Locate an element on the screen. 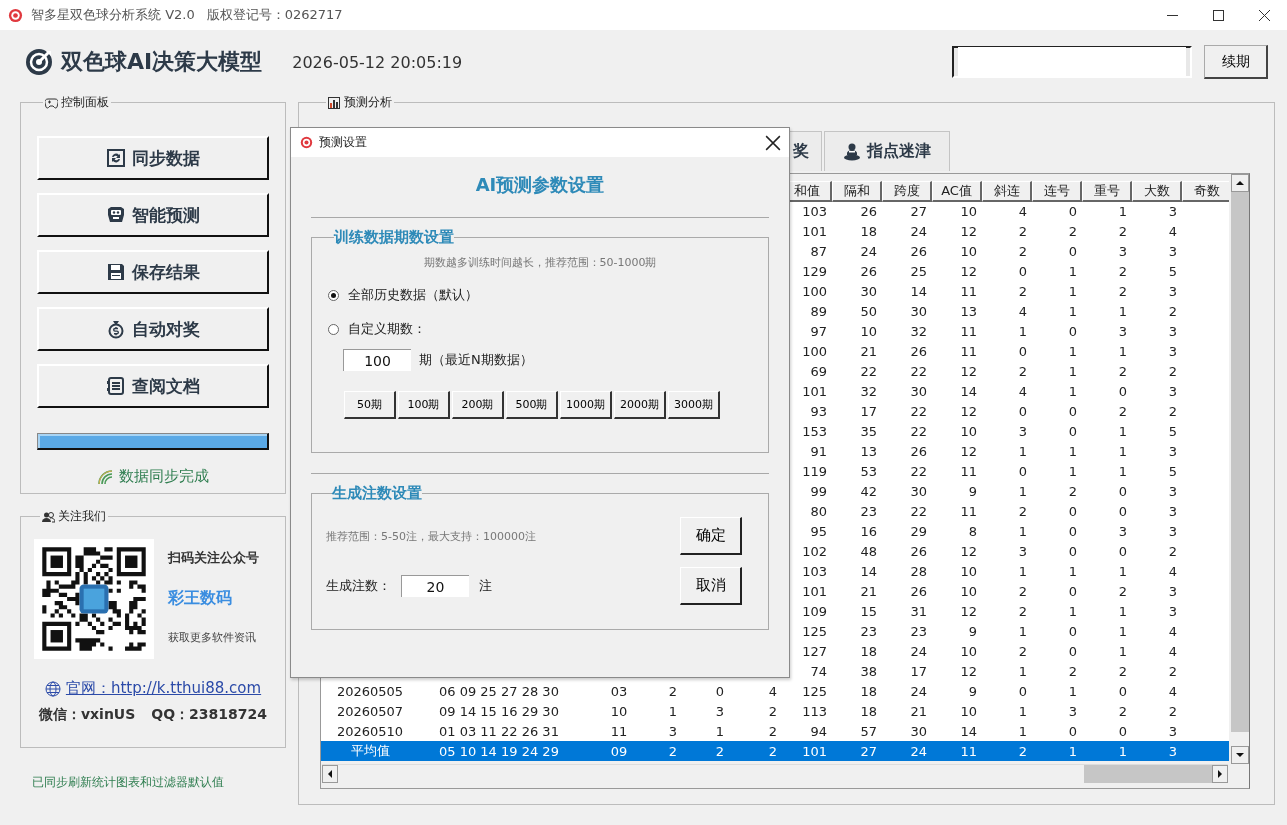  renew-button: 续期 is located at coordinates (1236, 62).